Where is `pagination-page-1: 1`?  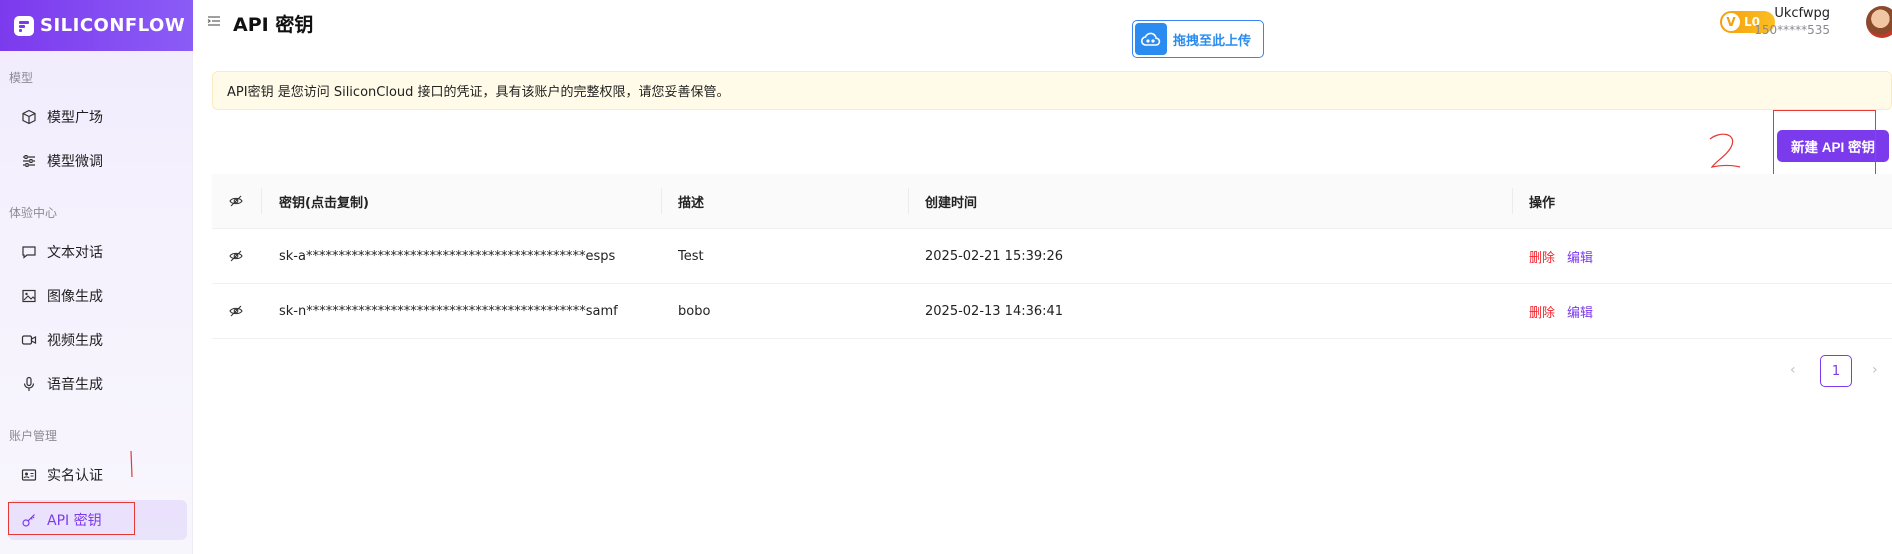 pagination-page-1: 1 is located at coordinates (1836, 371).